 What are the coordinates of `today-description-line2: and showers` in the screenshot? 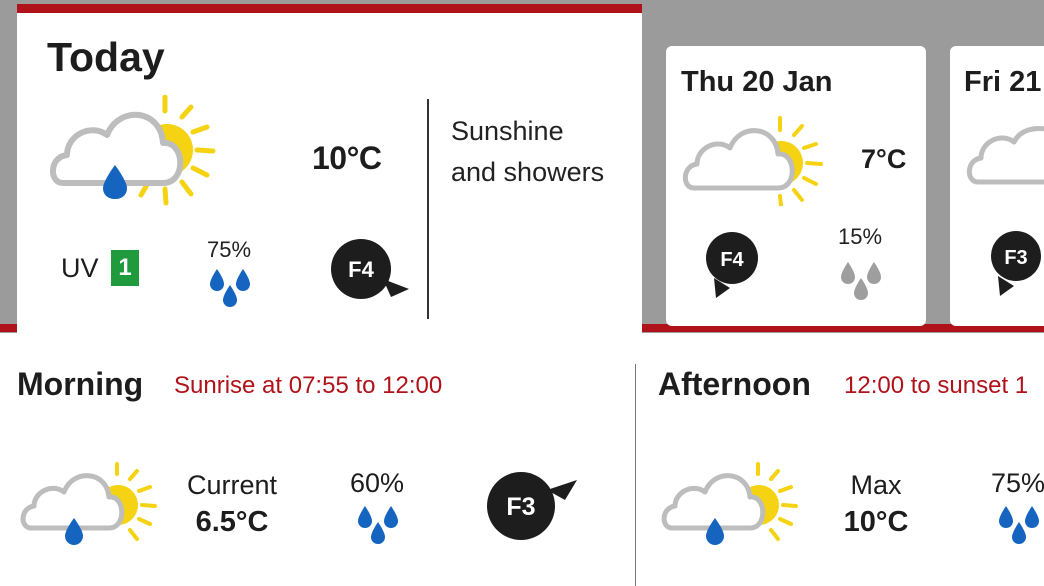 It's located at (528, 172).